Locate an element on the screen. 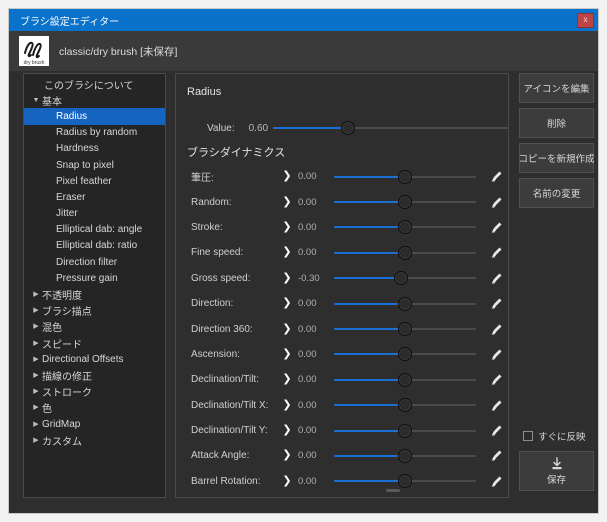  tree-item-0: このブラシについて is located at coordinates (94, 84).